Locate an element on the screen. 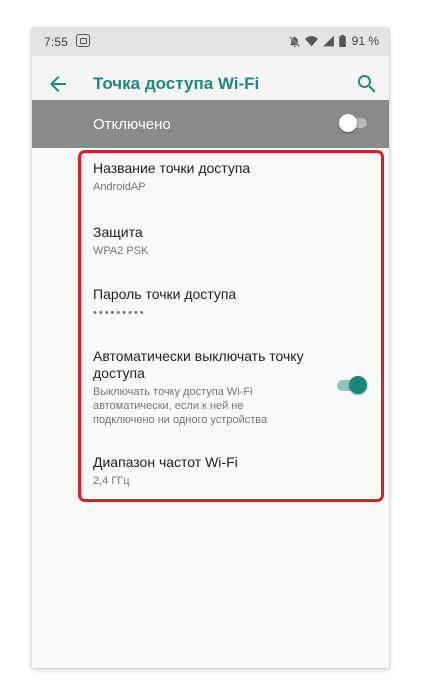 The height and width of the screenshot is (700, 421). status-icons: 91 % is located at coordinates (333, 41).